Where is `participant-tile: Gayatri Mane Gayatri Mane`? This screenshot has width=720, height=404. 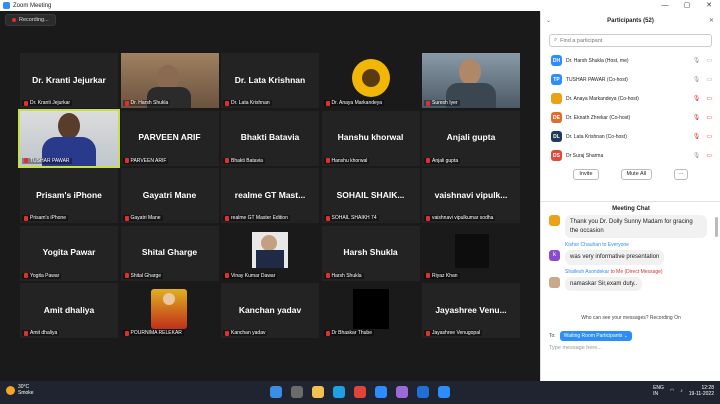 participant-tile: Gayatri Mane Gayatri Mane is located at coordinates (169, 195).